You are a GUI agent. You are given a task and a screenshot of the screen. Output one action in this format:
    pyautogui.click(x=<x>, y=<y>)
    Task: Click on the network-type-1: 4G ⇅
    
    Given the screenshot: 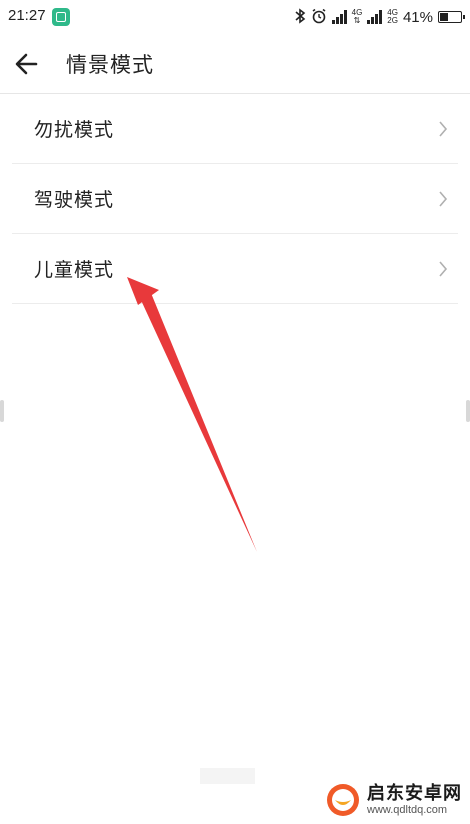 What is the action you would take?
    pyautogui.click(x=357, y=16)
    